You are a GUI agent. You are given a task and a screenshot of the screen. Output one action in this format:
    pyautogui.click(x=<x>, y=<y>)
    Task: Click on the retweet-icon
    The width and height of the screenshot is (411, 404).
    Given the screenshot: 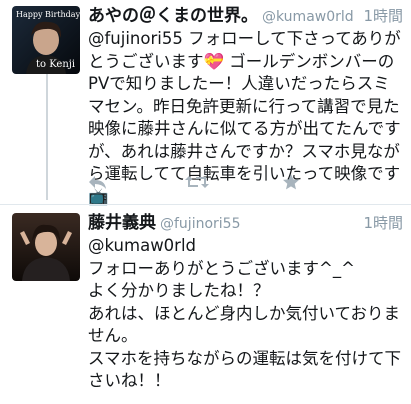 What is the action you would take?
    pyautogui.click(x=197, y=182)
    